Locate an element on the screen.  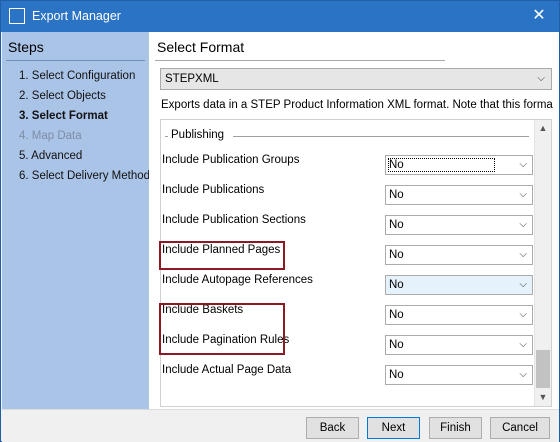
format-select-value: STEPXML is located at coordinates (192, 79).